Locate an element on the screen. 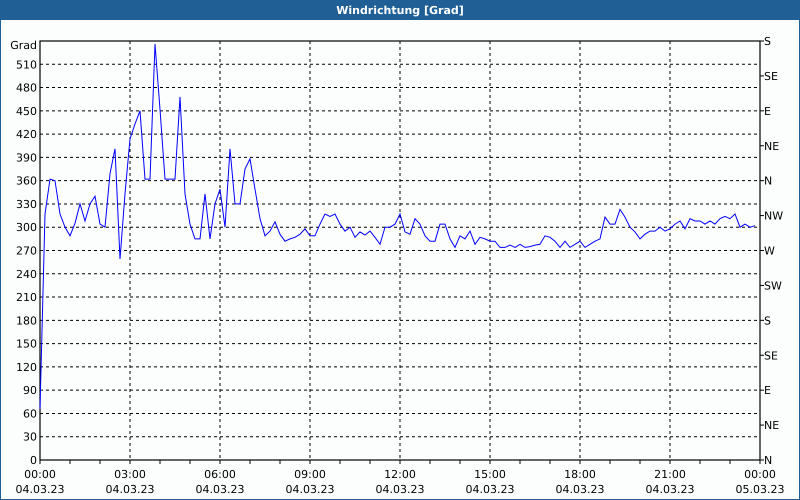  axis-tick-label: 06:00 is located at coordinates (220, 474).